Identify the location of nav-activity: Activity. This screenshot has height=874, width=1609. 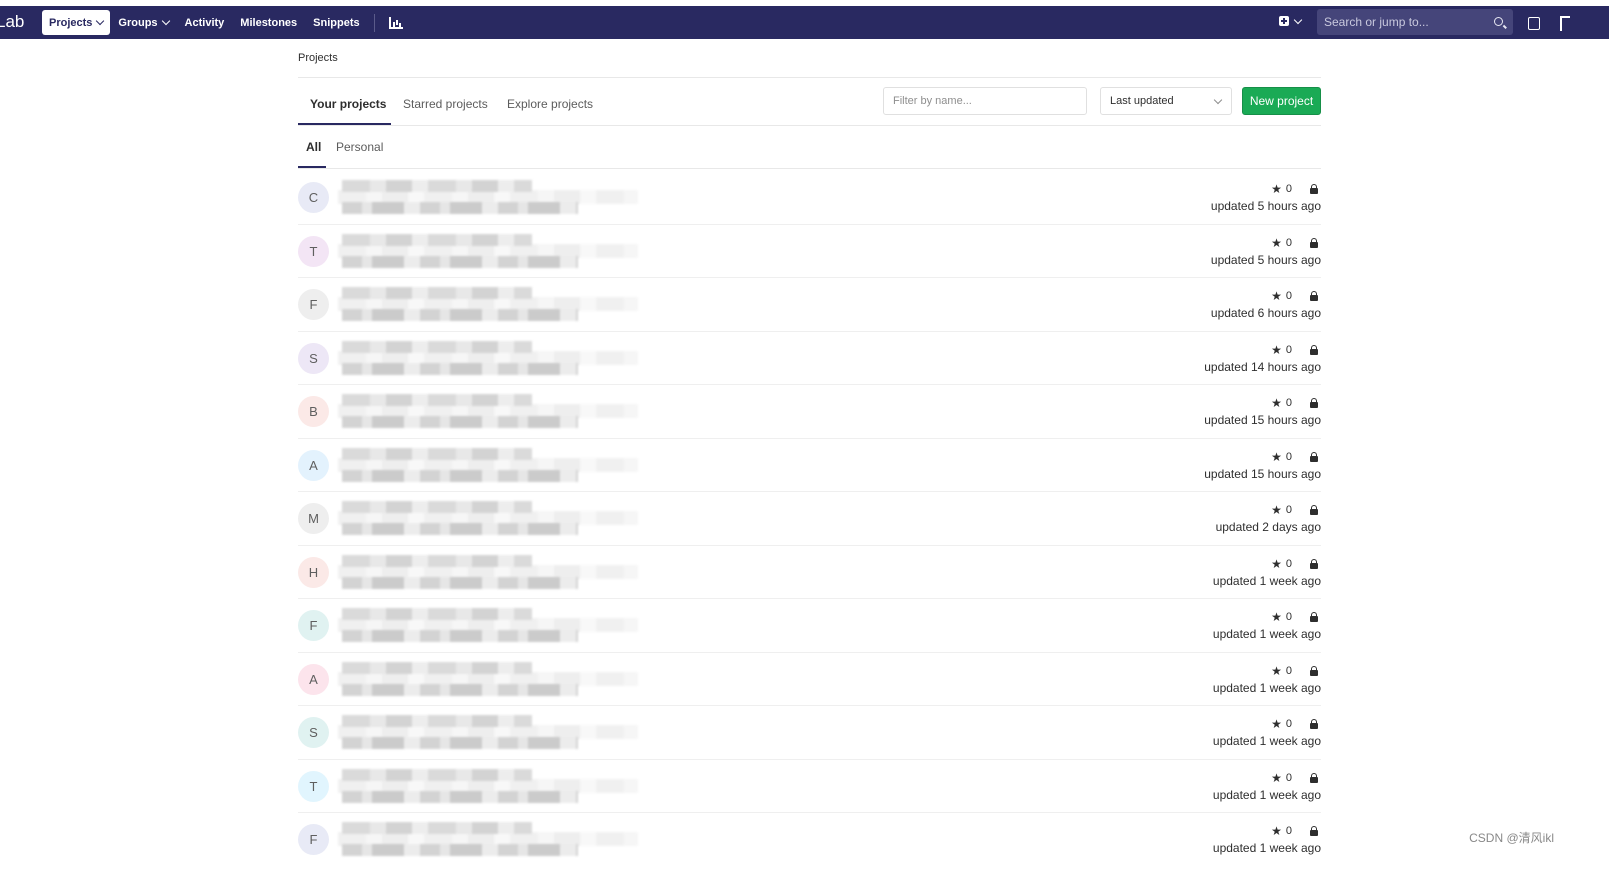
(205, 22).